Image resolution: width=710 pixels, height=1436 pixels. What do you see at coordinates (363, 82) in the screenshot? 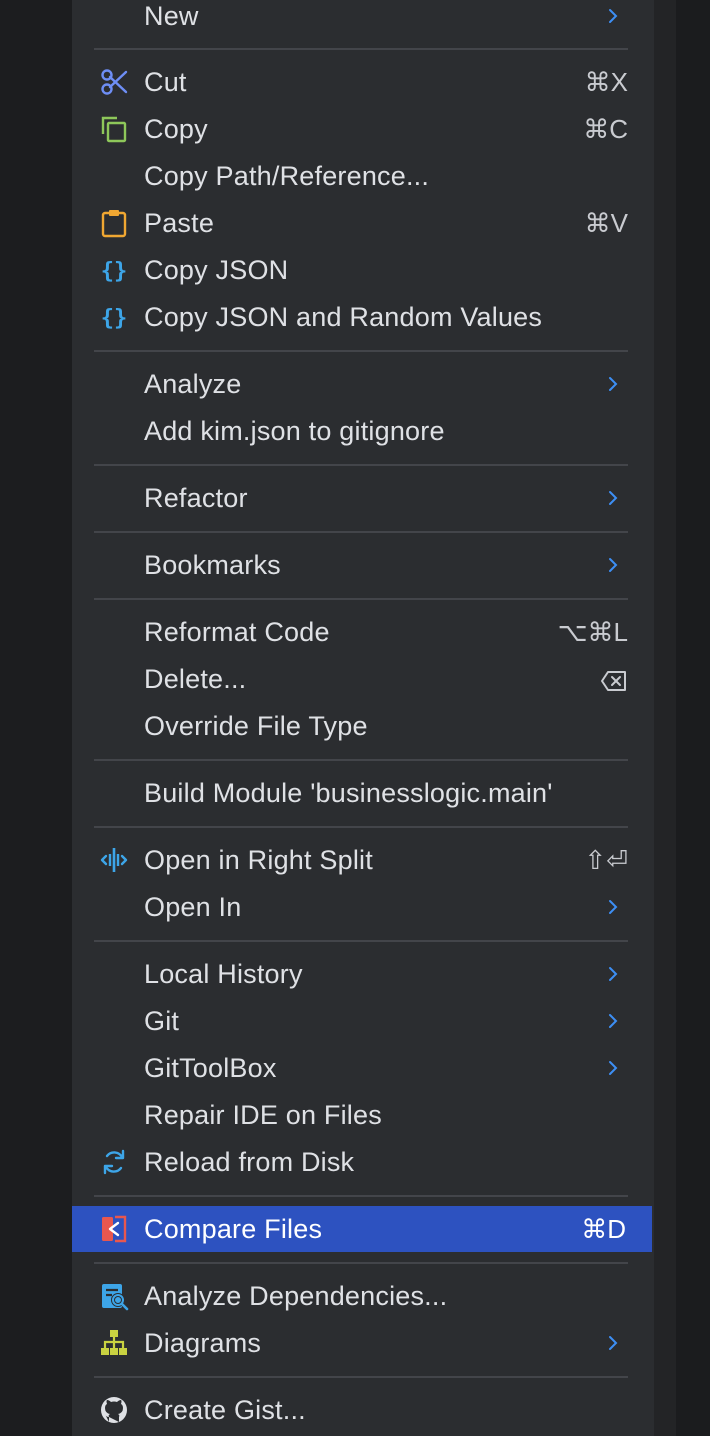
I see `menu-item-cut: Cut ⌘X` at bounding box center [363, 82].